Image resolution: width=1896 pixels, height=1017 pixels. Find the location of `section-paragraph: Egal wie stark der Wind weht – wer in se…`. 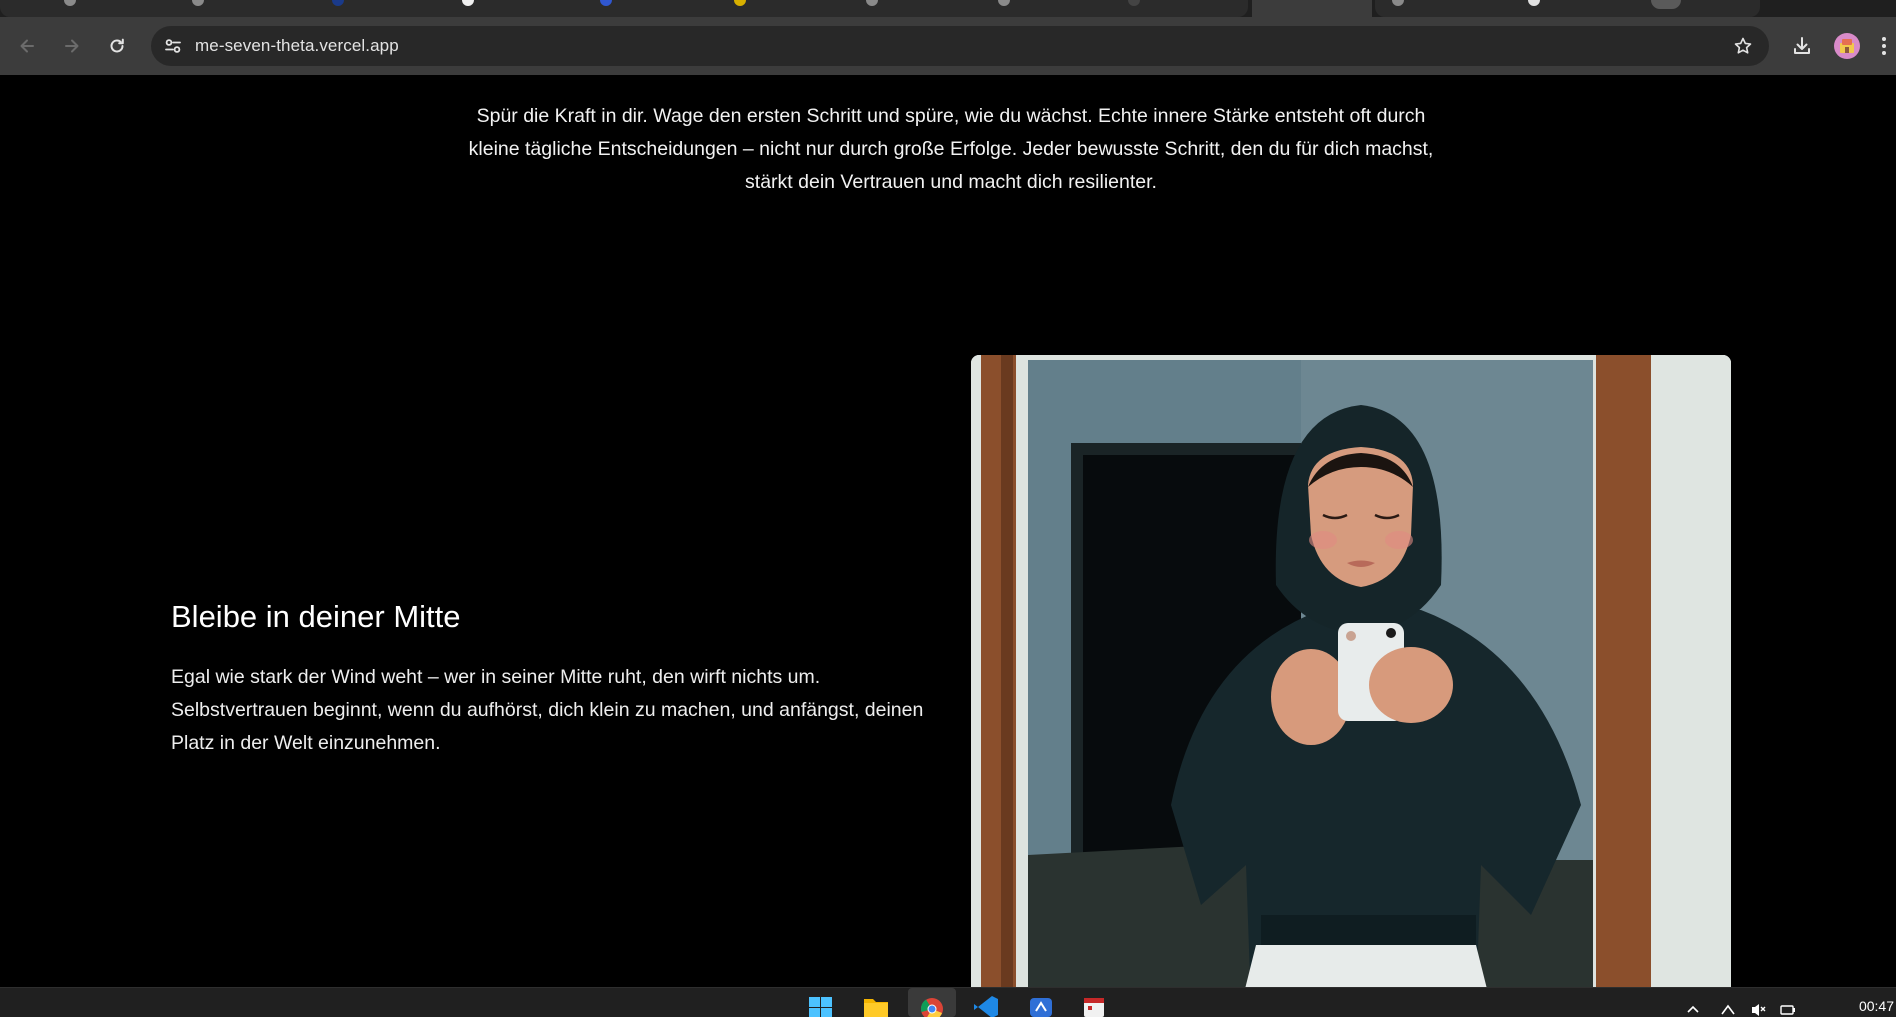

section-paragraph: Egal wie stark der Wind weht – wer in se… is located at coordinates (547, 710).